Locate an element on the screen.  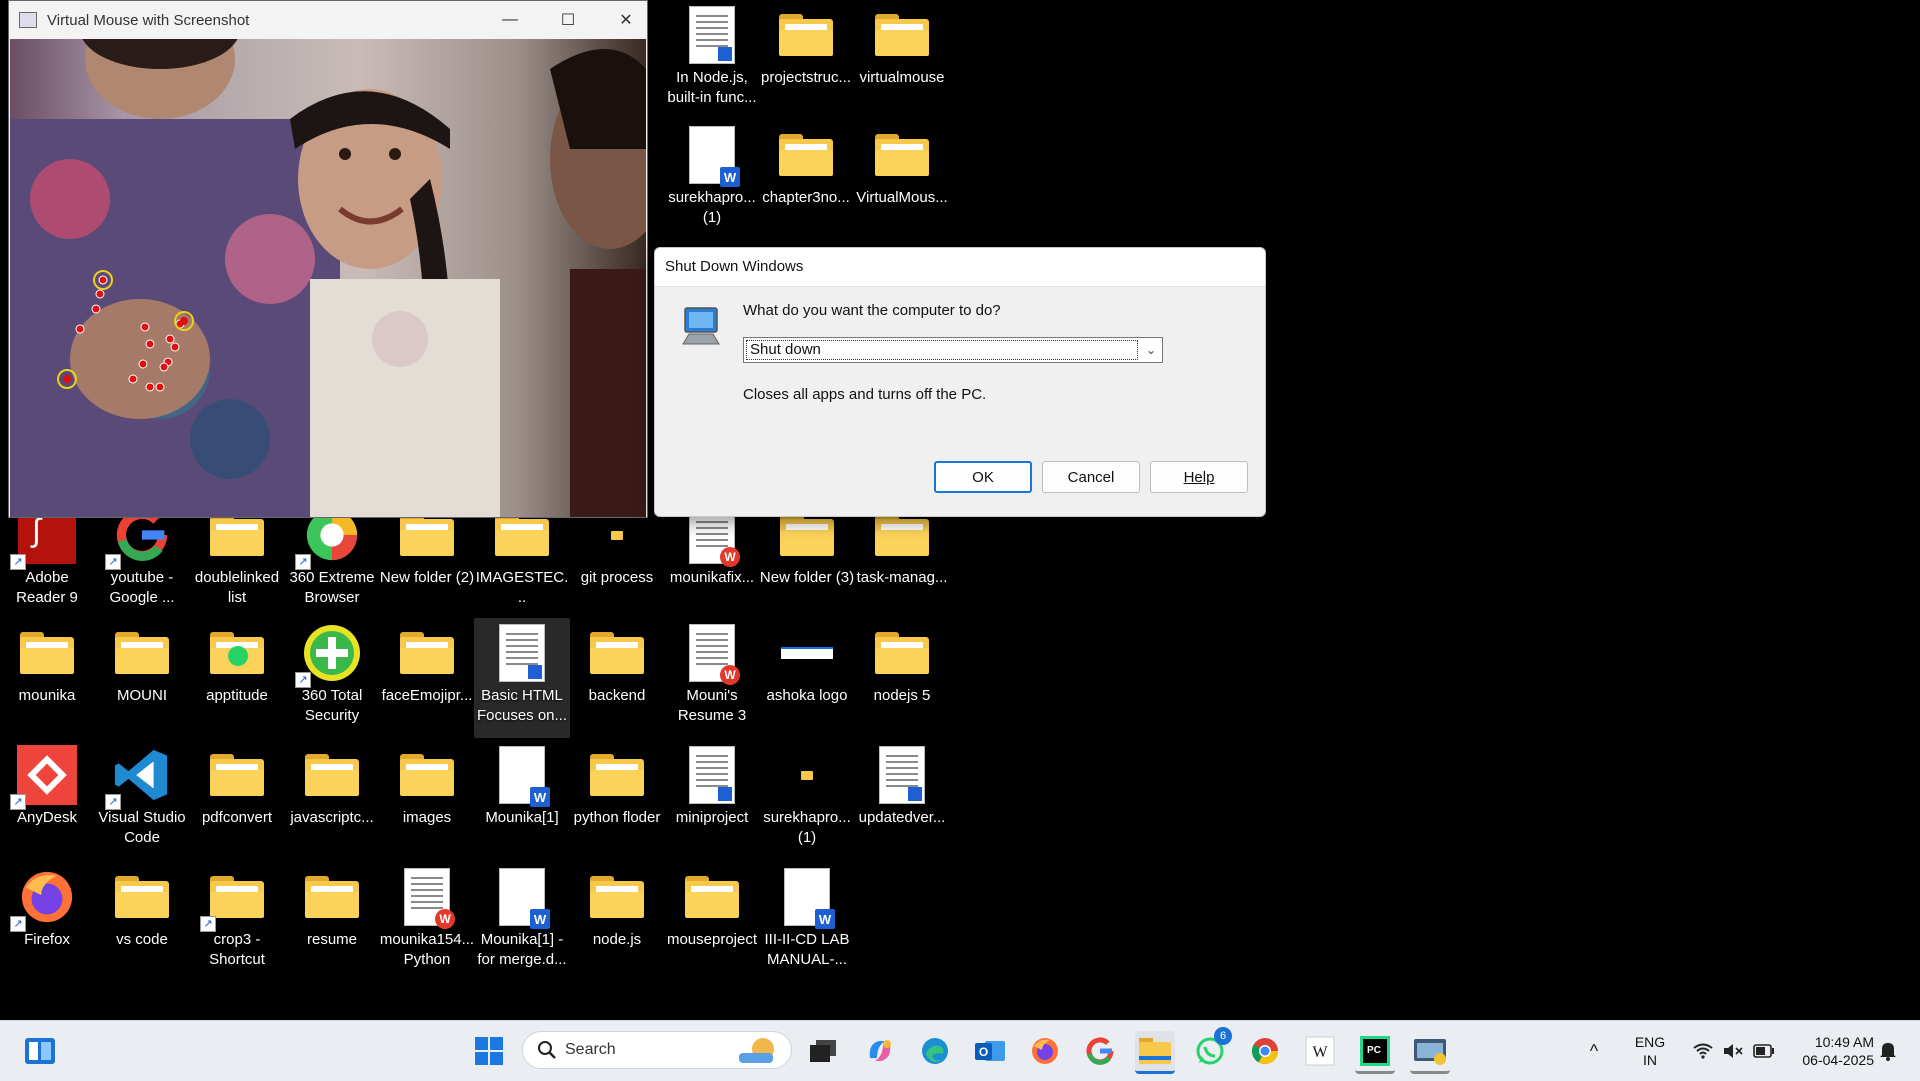
desktop-icon: images is located at coordinates (427, 800).